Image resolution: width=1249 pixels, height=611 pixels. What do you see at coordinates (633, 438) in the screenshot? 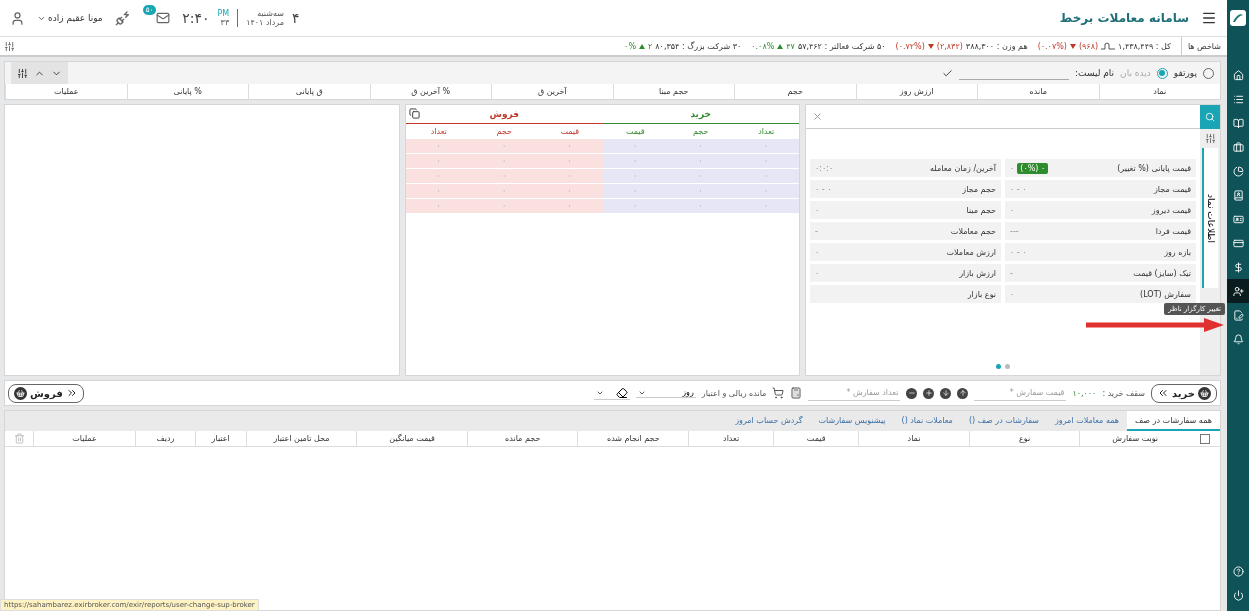
I see `column-header: حجم انجام شده` at bounding box center [633, 438].